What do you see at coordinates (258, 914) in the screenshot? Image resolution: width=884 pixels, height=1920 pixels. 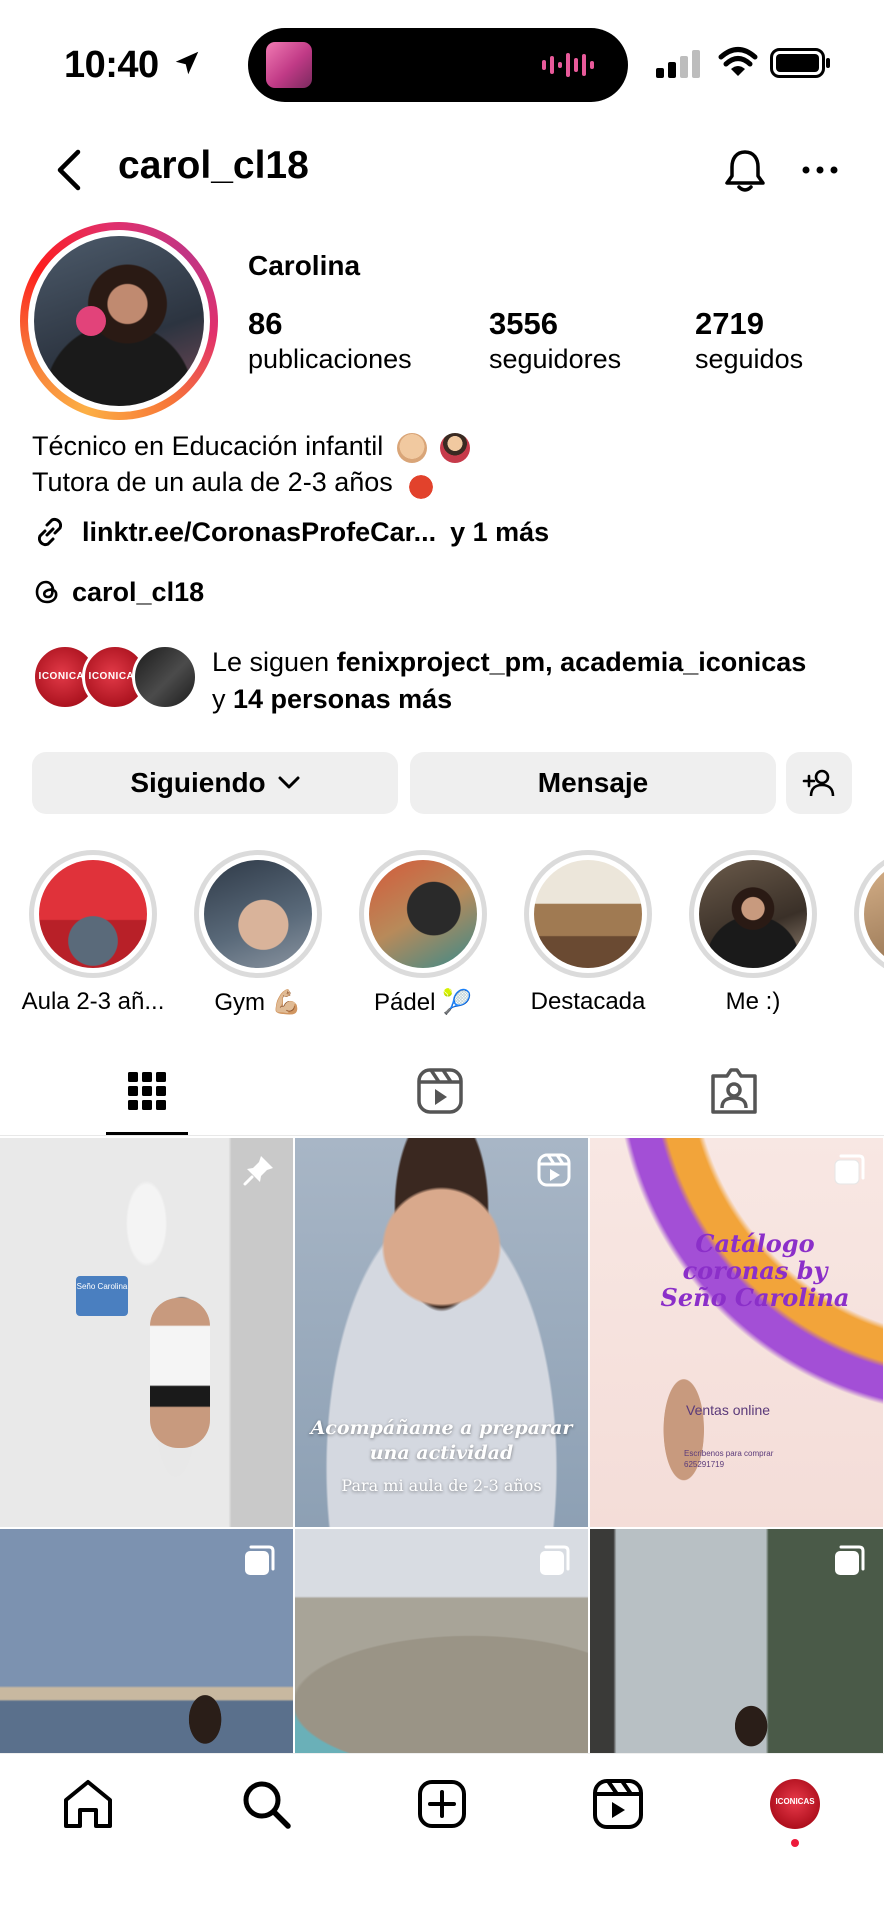 I see `highlight-gym-cover` at bounding box center [258, 914].